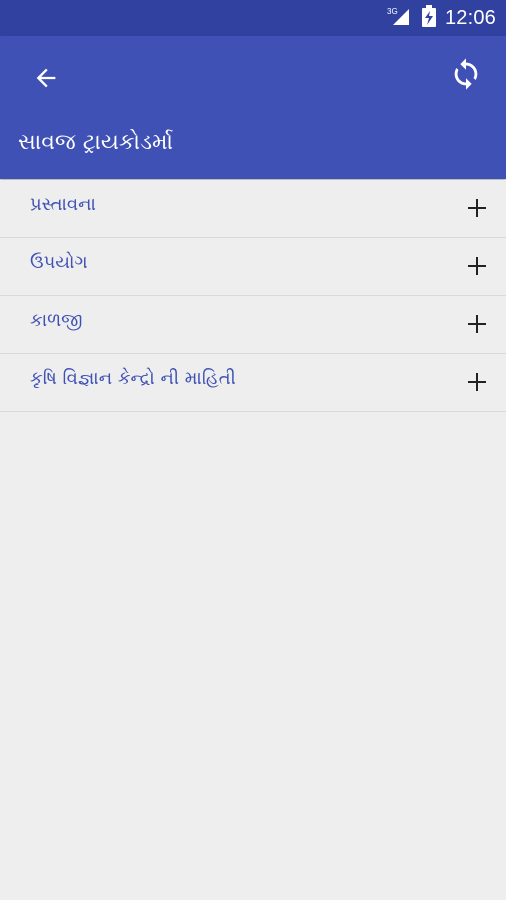  Describe the element at coordinates (392, 11) in the screenshot. I see `network-type-label: 3G` at that location.